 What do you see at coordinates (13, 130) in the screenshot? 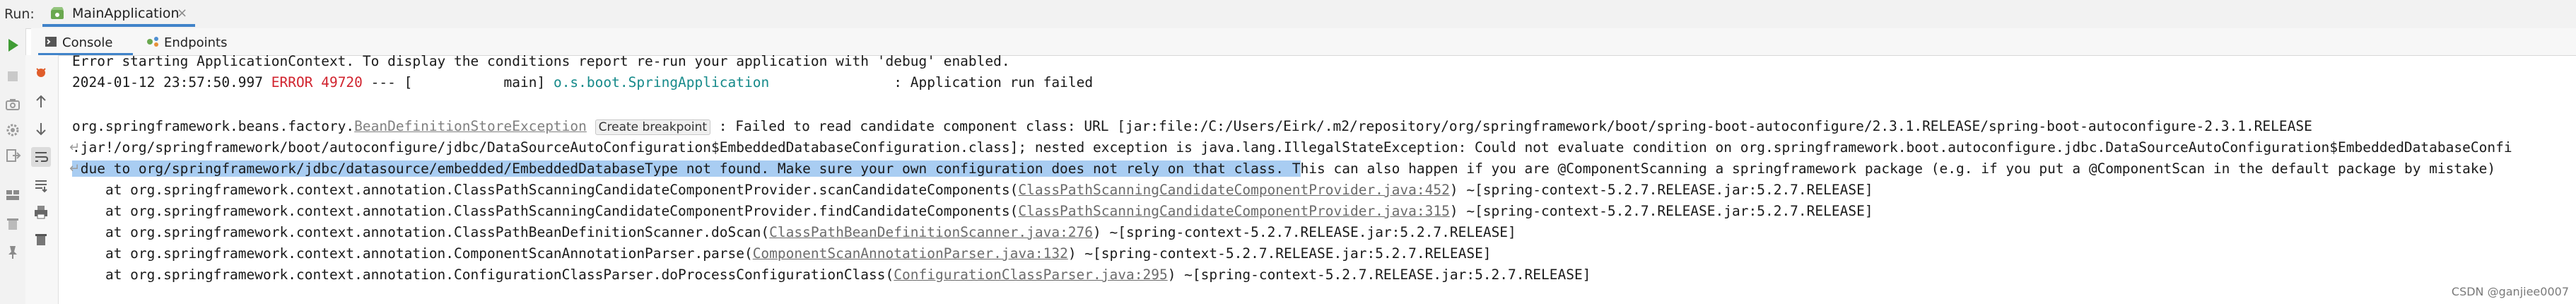
I see `settings-icon` at bounding box center [13, 130].